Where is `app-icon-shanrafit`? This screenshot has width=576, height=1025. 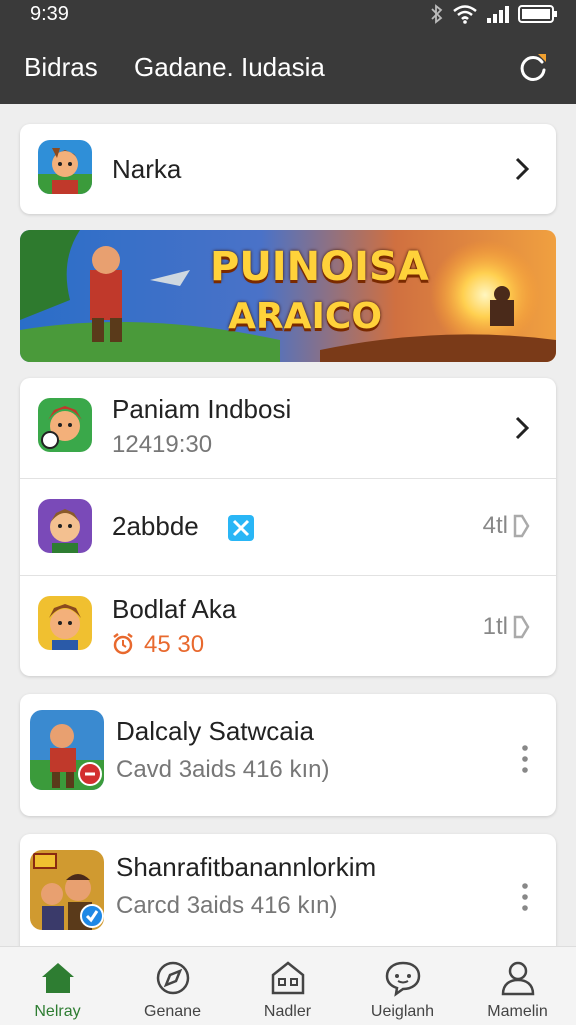
app-icon-shanrafit is located at coordinates (67, 890).